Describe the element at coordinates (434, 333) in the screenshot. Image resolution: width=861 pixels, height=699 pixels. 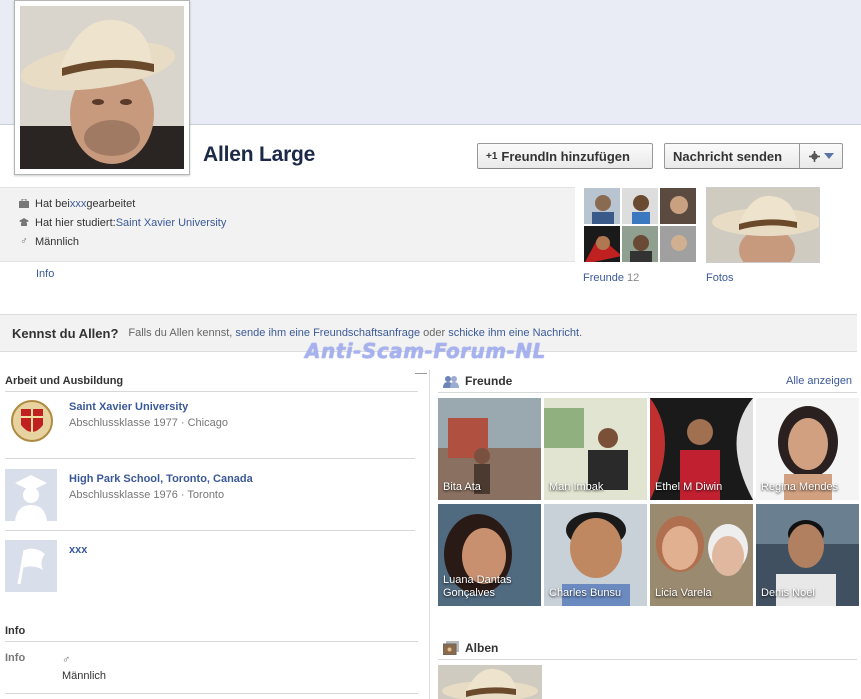
I see `know-person-text-mid: oder` at that location.